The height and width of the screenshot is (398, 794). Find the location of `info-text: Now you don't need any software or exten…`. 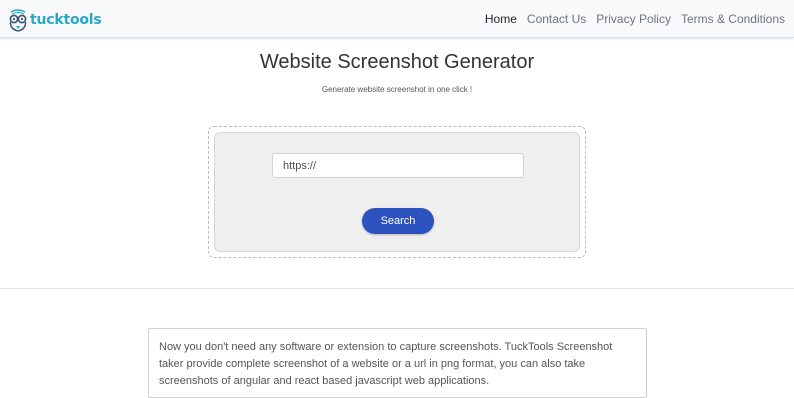

info-text: Now you don't need any software or exten… is located at coordinates (386, 364).